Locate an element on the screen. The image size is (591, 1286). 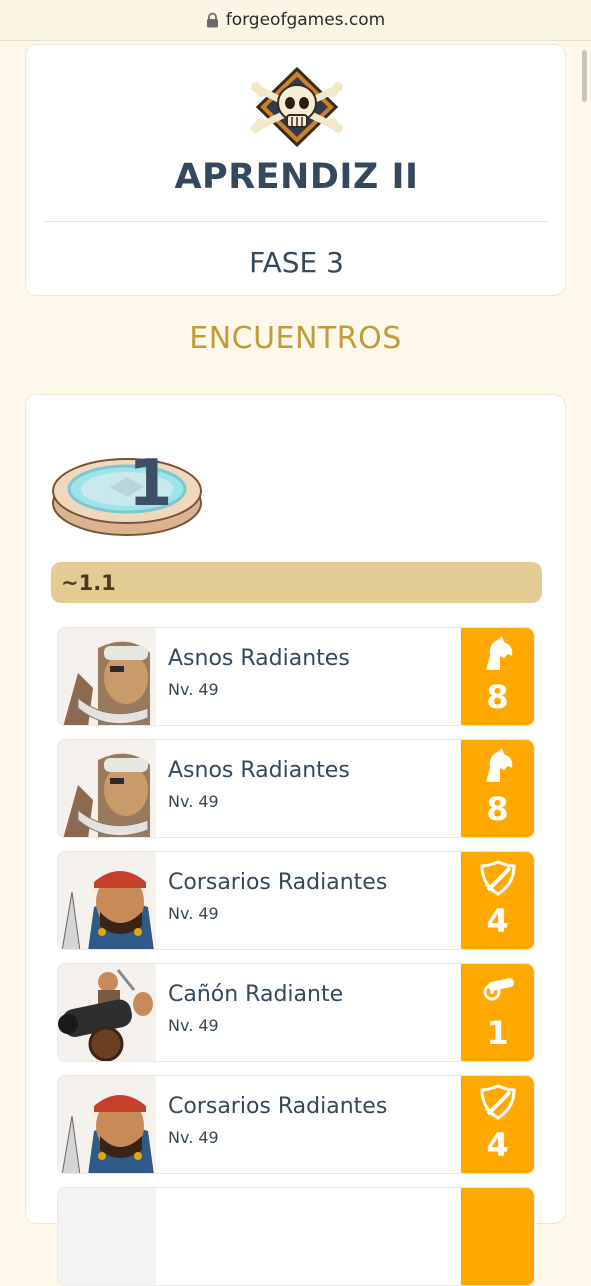
unit-row: Cañón Radiante Nv. 49 1 is located at coordinates (296, 1012).